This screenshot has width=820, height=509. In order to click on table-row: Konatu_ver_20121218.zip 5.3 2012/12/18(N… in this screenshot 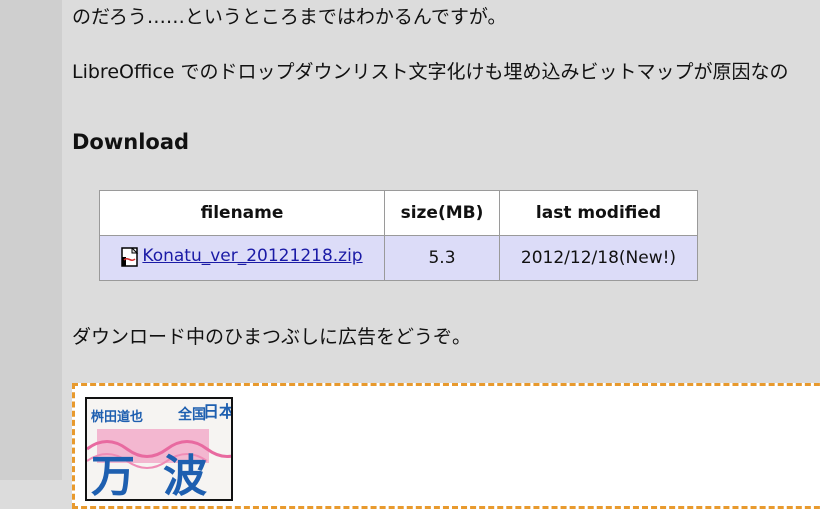, I will do `click(398, 258)`.